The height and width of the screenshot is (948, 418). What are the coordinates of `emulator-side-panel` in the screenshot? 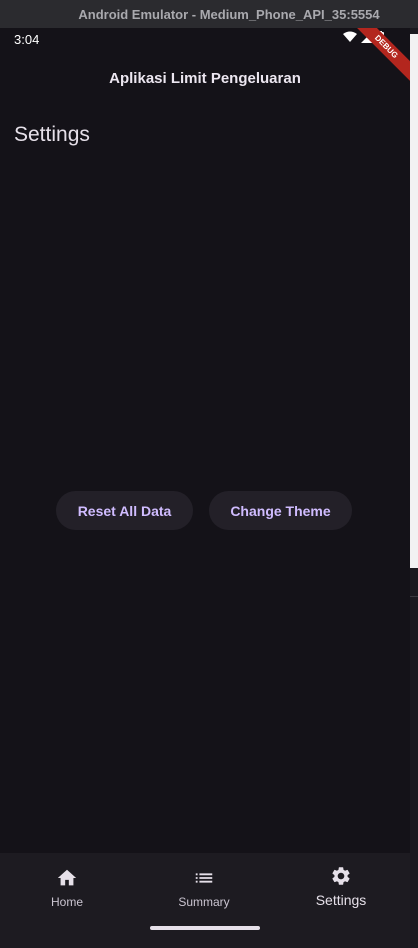 It's located at (414, 488).